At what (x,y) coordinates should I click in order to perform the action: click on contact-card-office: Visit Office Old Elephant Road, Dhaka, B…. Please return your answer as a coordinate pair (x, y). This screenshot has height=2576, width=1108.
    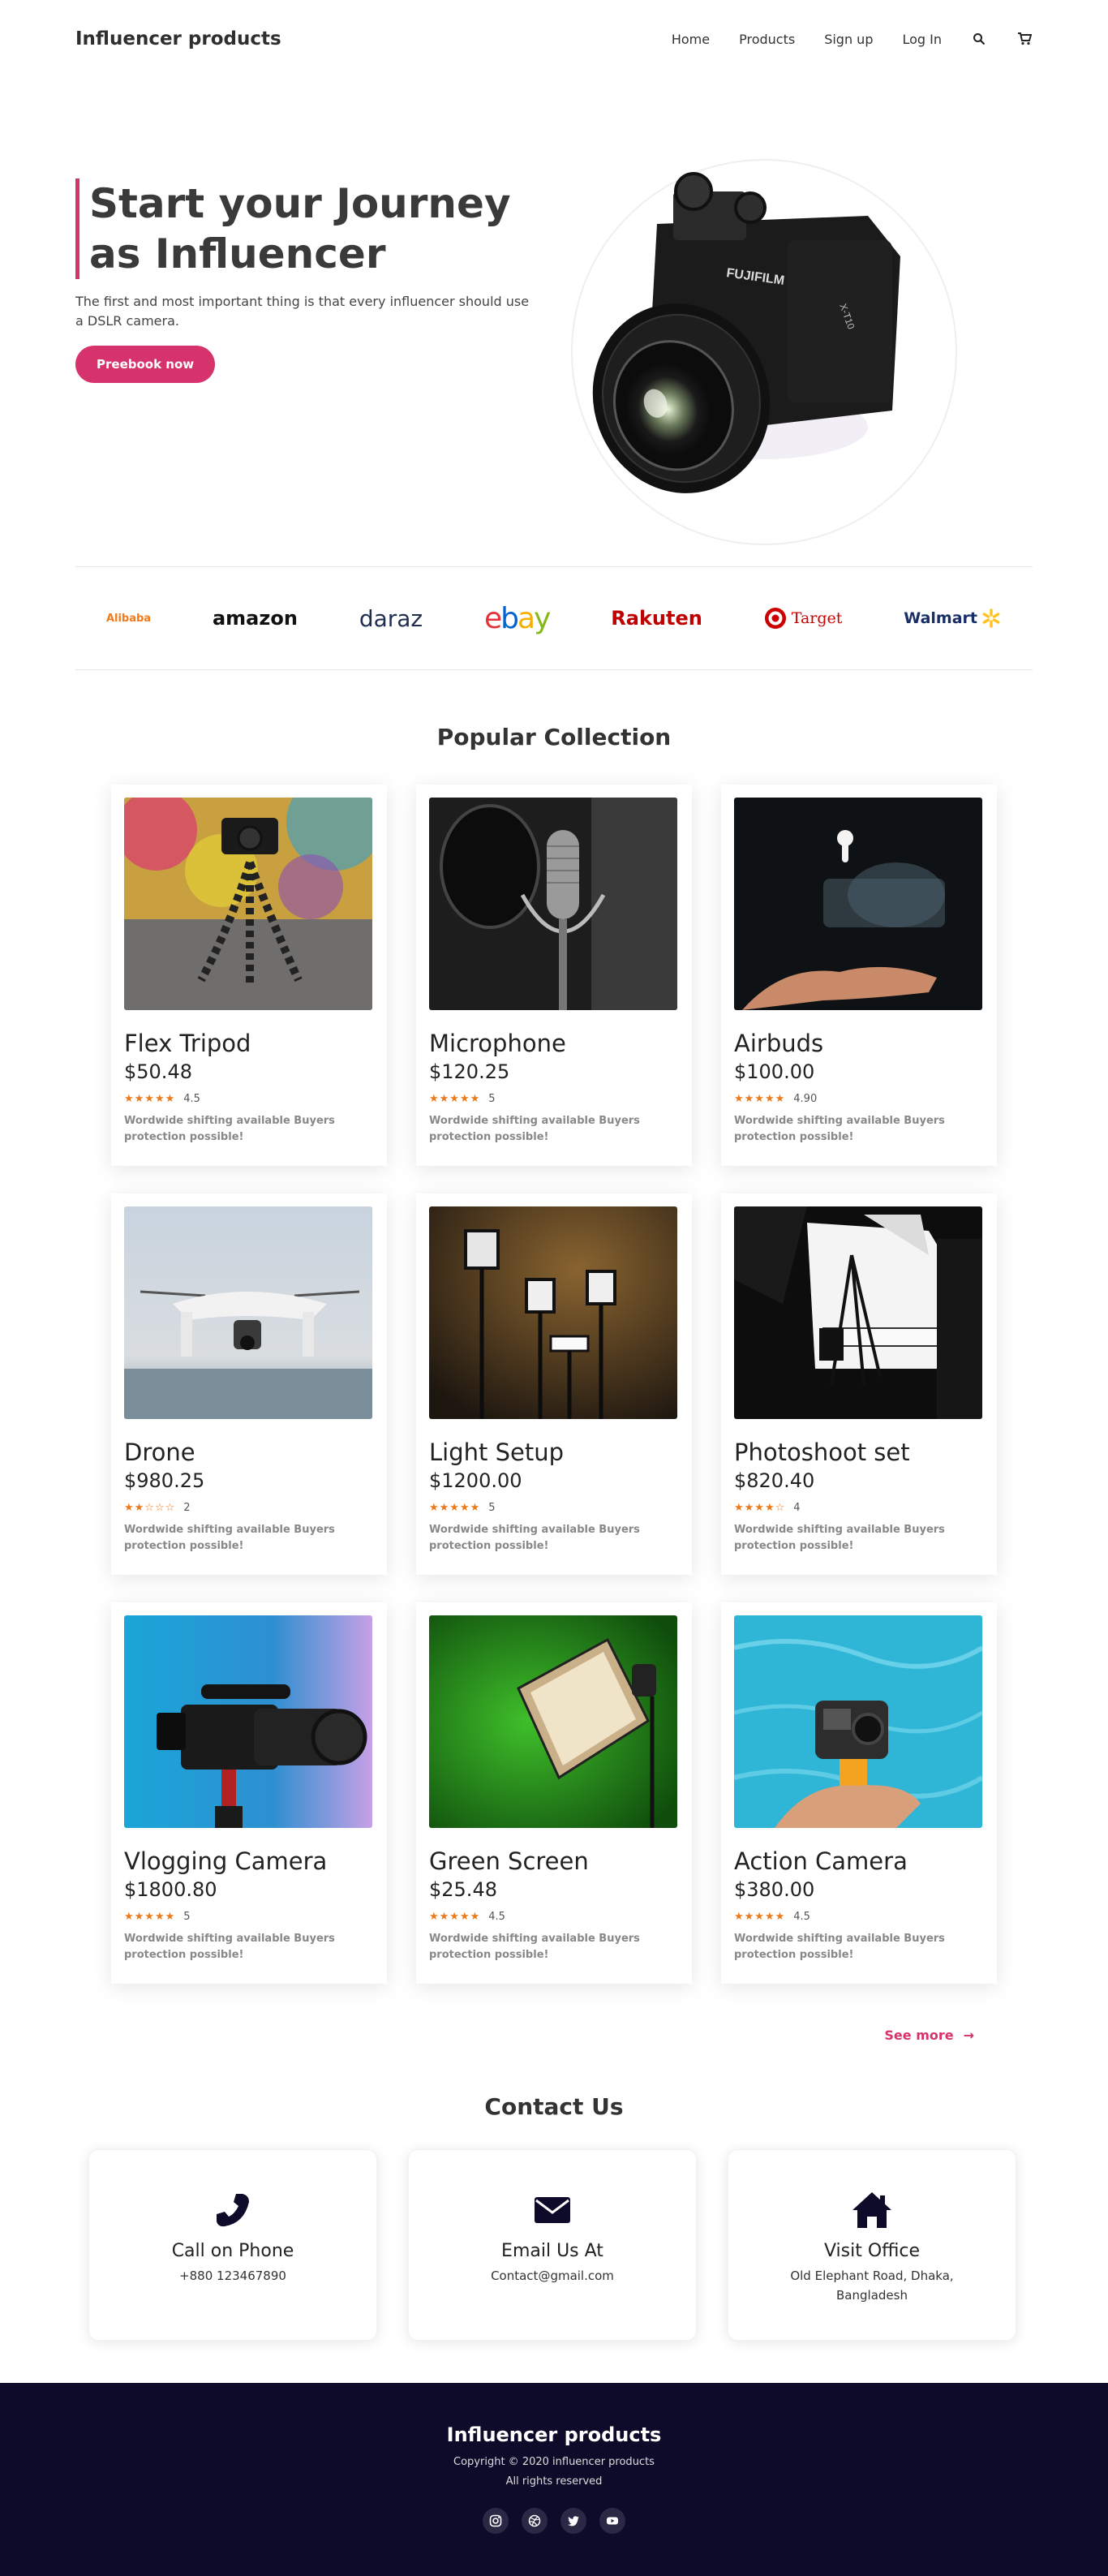
    Looking at the image, I should click on (872, 2245).